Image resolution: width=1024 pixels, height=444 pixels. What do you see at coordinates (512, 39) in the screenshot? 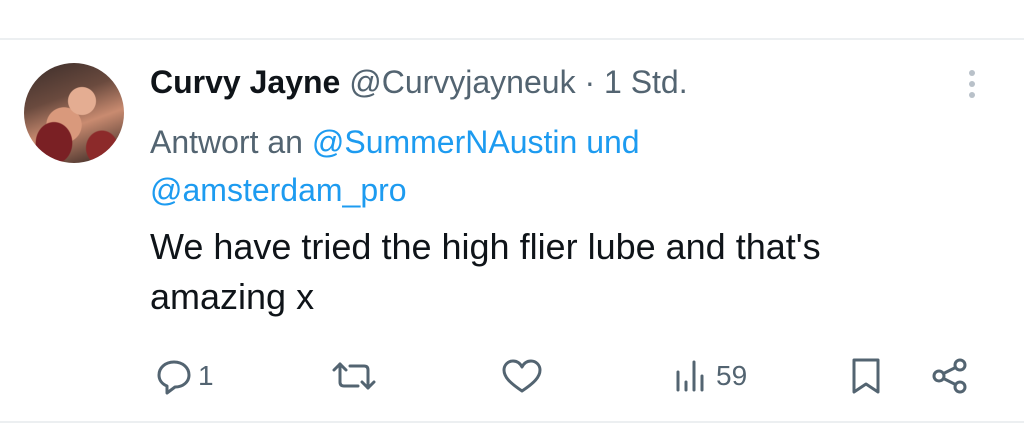
I see `divider-top` at bounding box center [512, 39].